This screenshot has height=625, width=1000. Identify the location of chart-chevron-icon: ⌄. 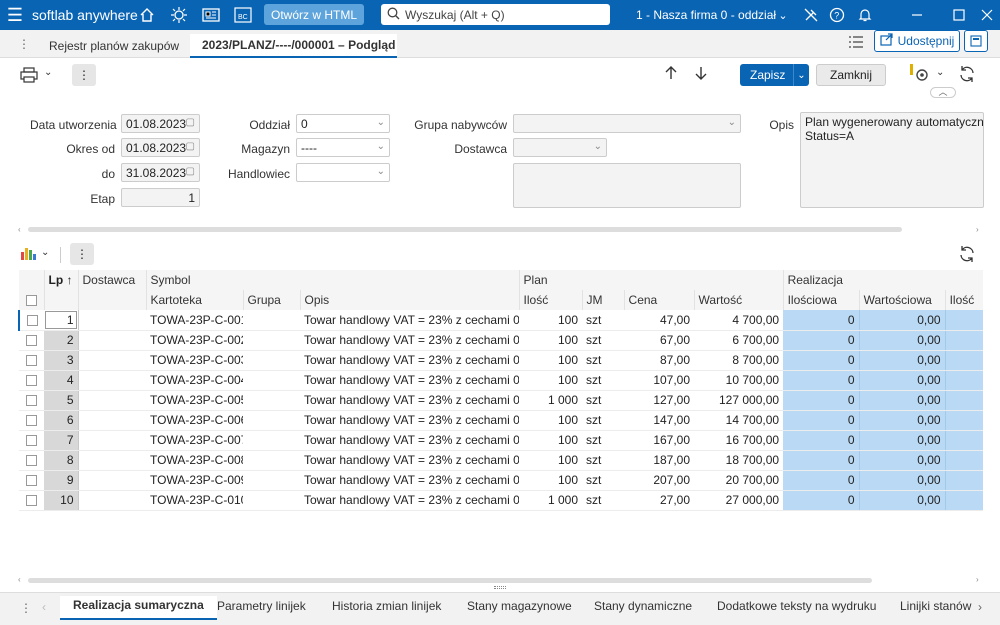
(45, 252).